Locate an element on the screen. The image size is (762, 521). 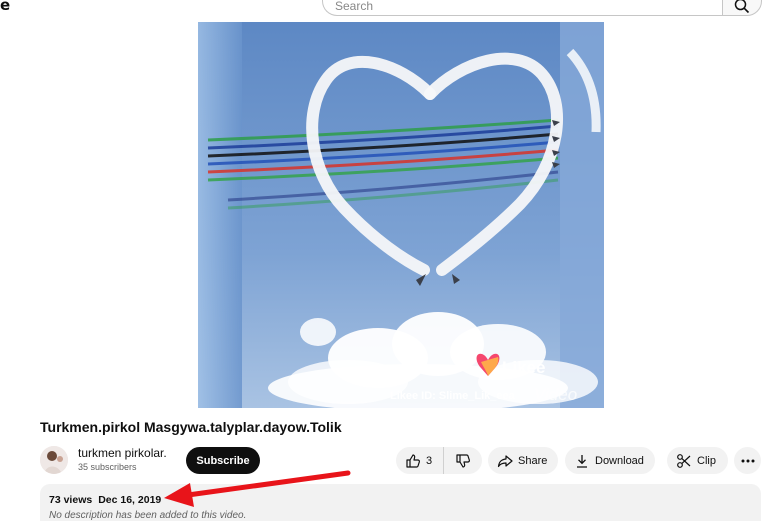
dislike-button is located at coordinates (463, 460).